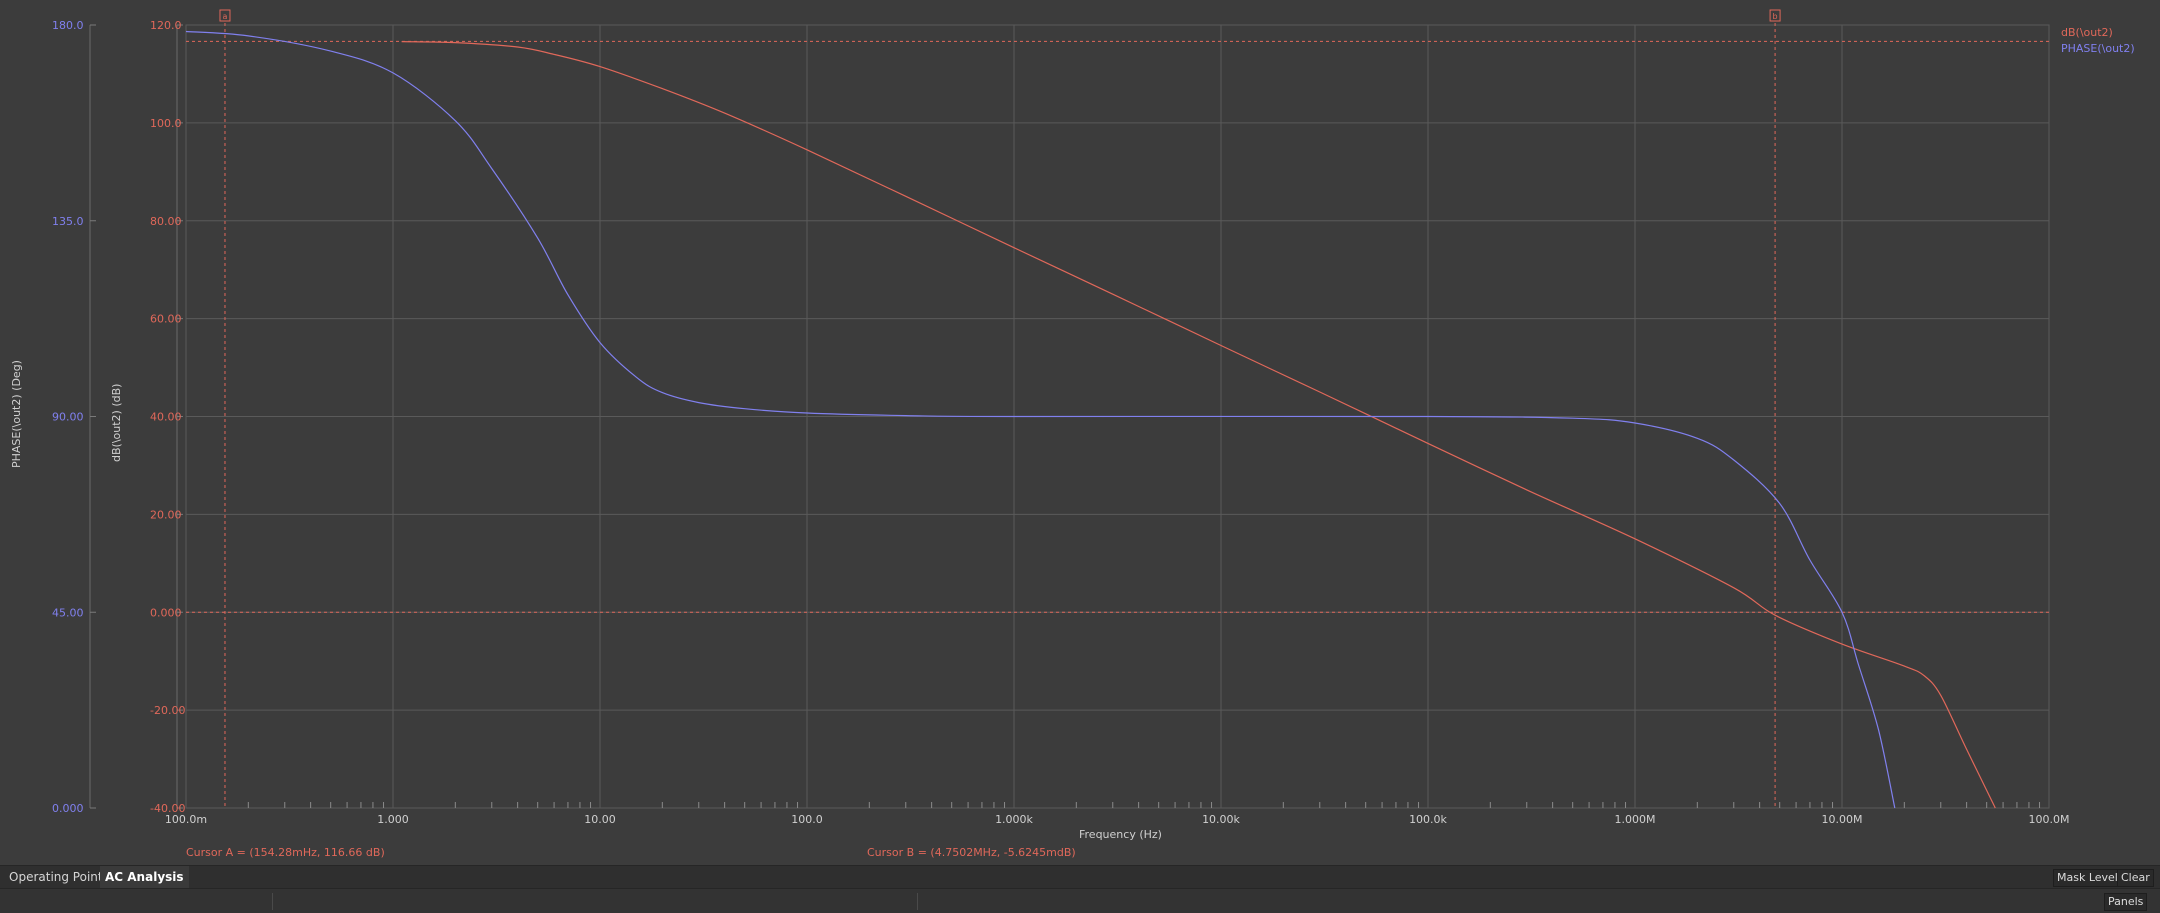  What do you see at coordinates (1842, 819) in the screenshot?
I see `x-tick-label: 10.00M` at bounding box center [1842, 819].